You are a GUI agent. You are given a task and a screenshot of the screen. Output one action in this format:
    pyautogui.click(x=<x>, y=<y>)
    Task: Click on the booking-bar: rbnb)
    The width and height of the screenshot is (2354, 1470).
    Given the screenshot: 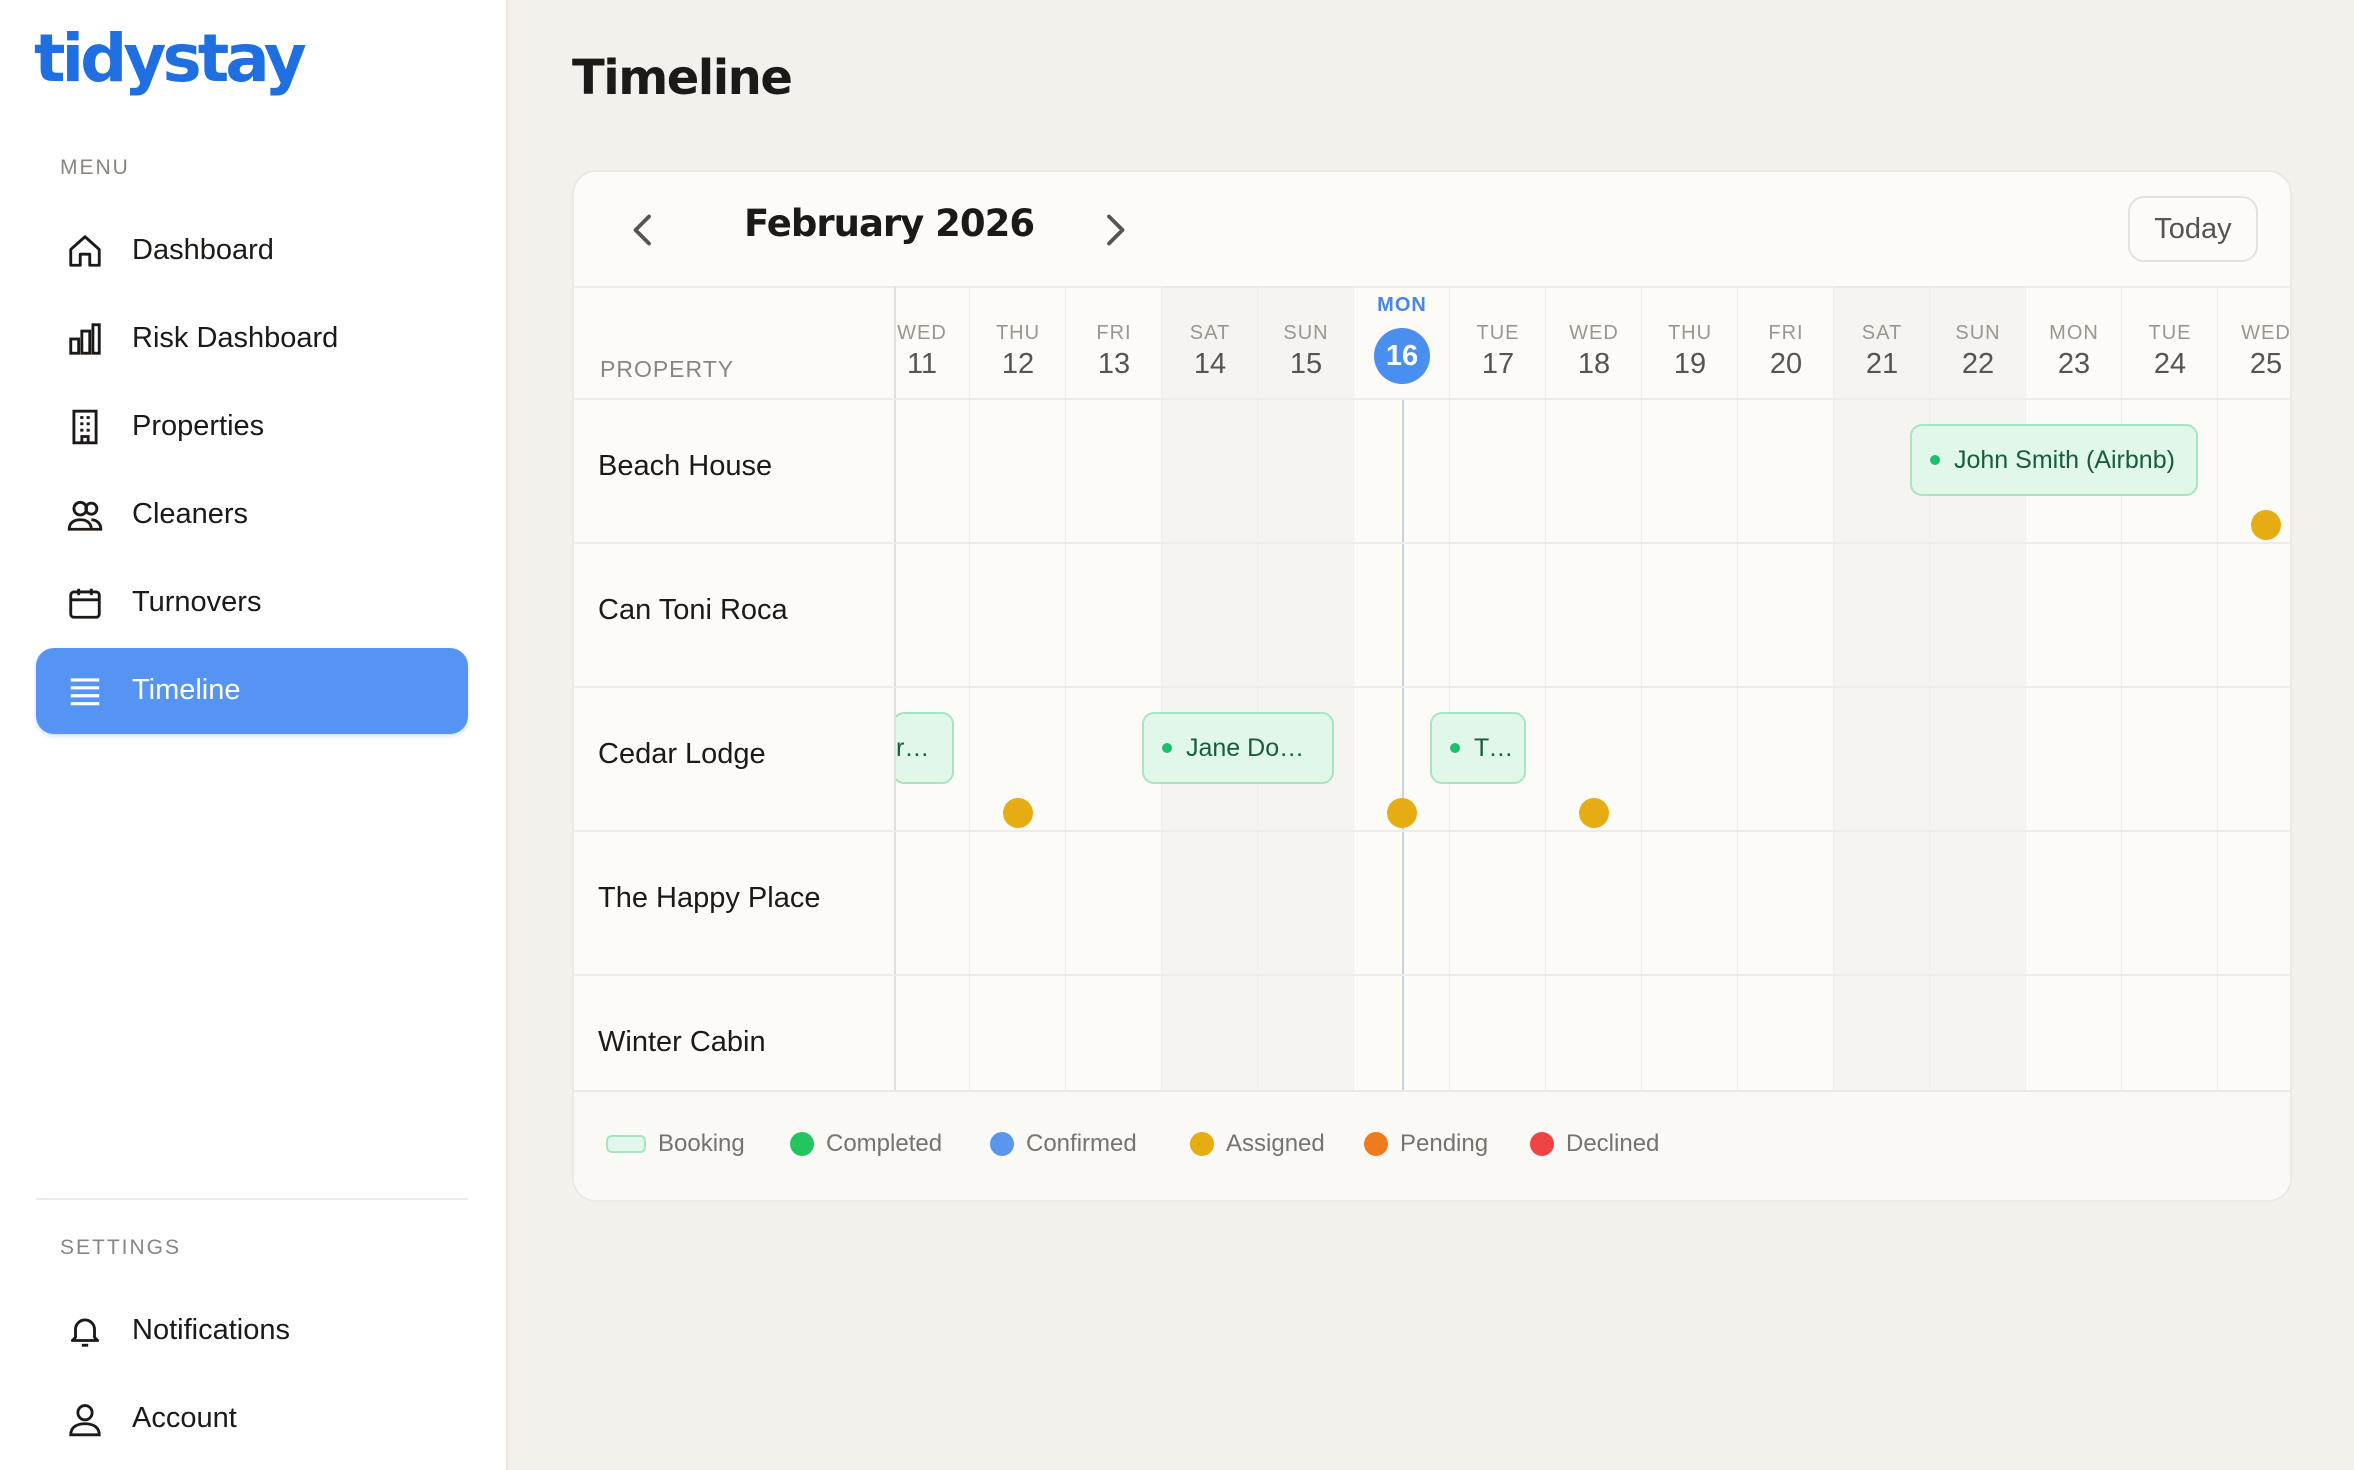 What is the action you would take?
    pyautogui.click(x=925, y=748)
    